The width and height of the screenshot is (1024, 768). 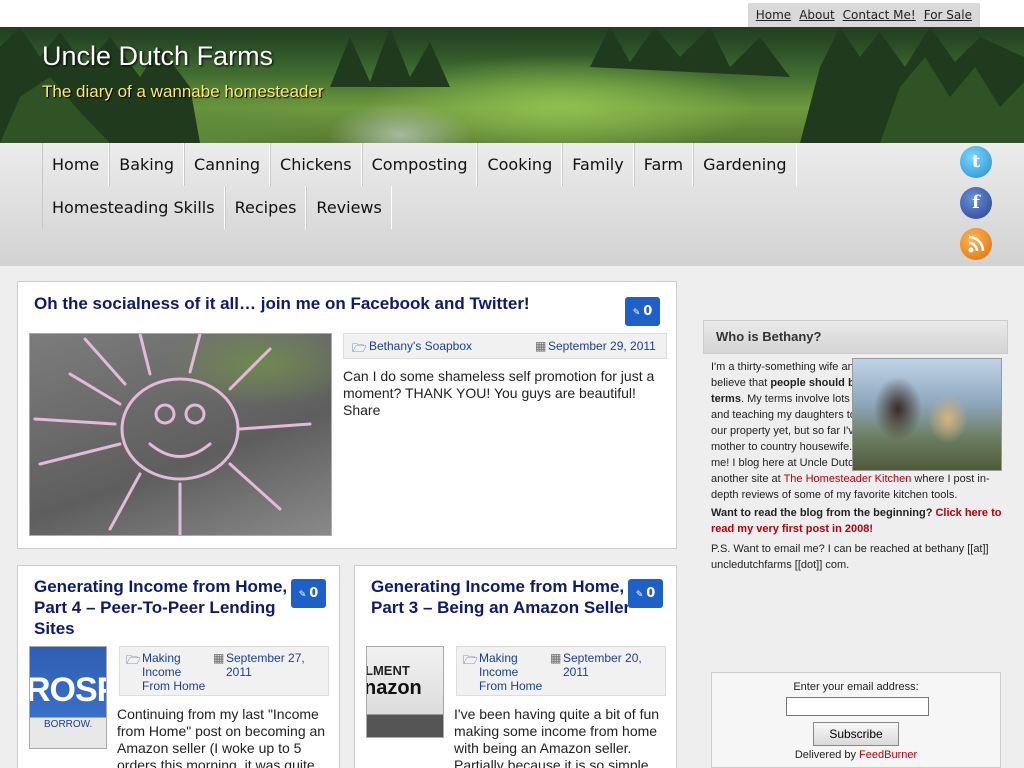 What do you see at coordinates (614, 665) in the screenshot?
I see `post-date-3: September 20, 2011` at bounding box center [614, 665].